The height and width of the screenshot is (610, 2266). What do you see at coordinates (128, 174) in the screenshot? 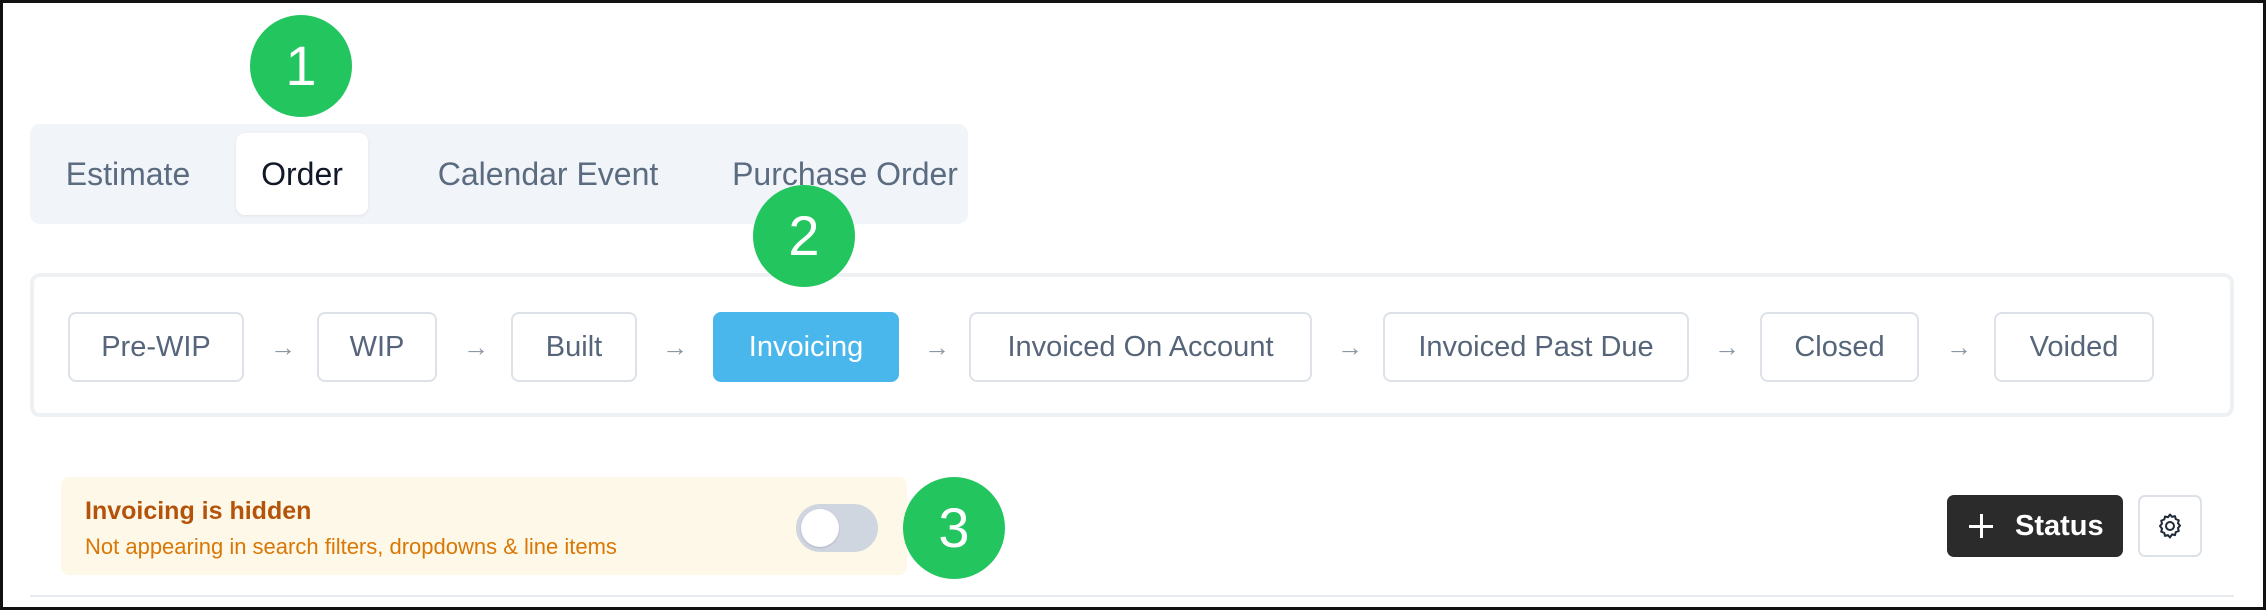
I see `tab-estimate: Estimate` at bounding box center [128, 174].